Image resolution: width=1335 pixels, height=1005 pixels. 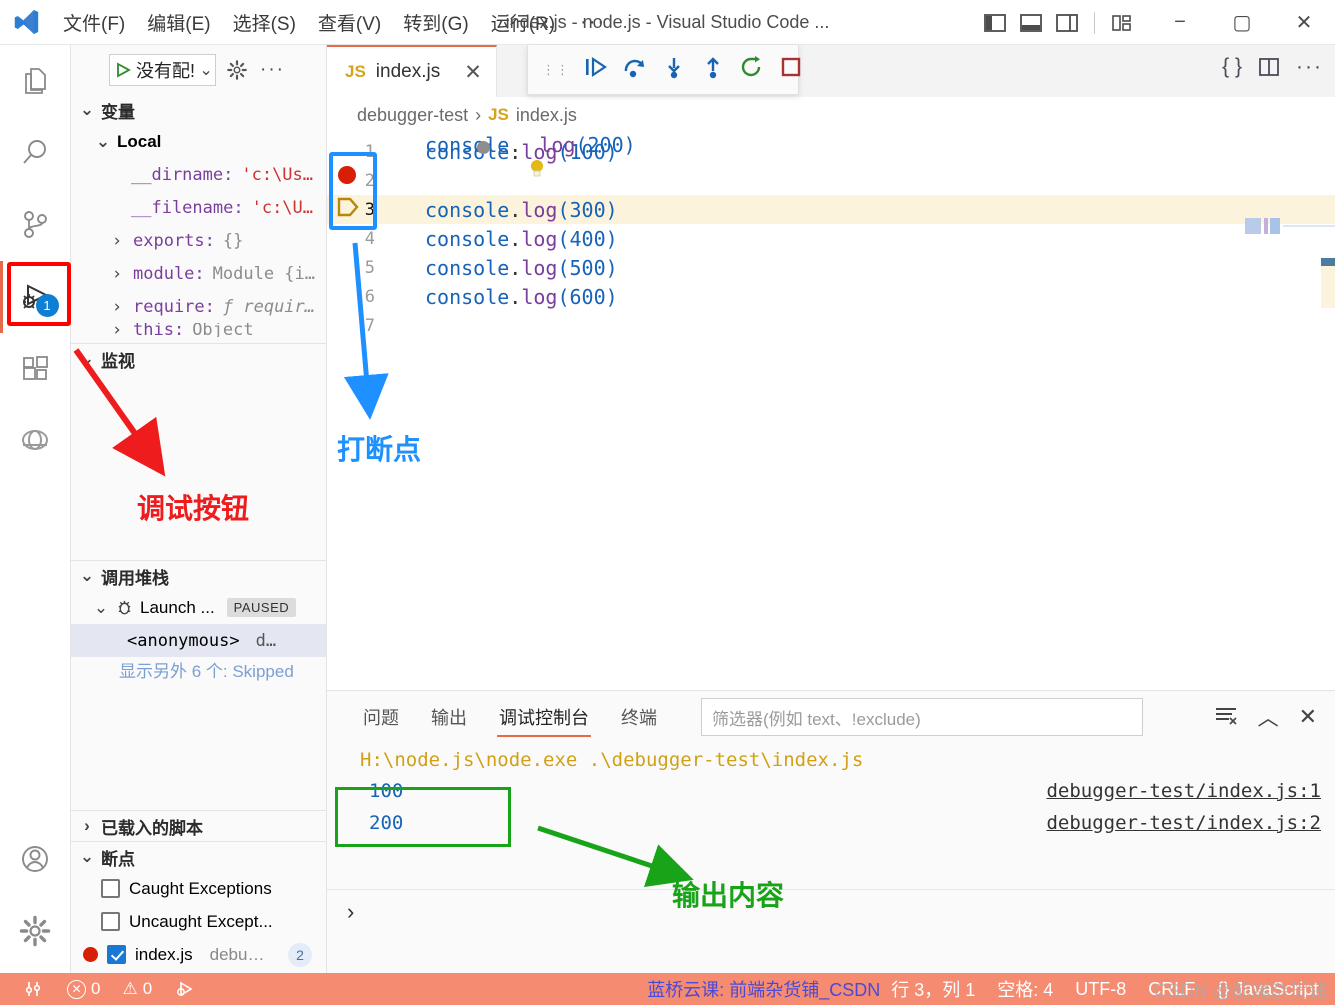 I want to click on go-live-button: ((•)) Go Live, so click(x=1332, y=989).